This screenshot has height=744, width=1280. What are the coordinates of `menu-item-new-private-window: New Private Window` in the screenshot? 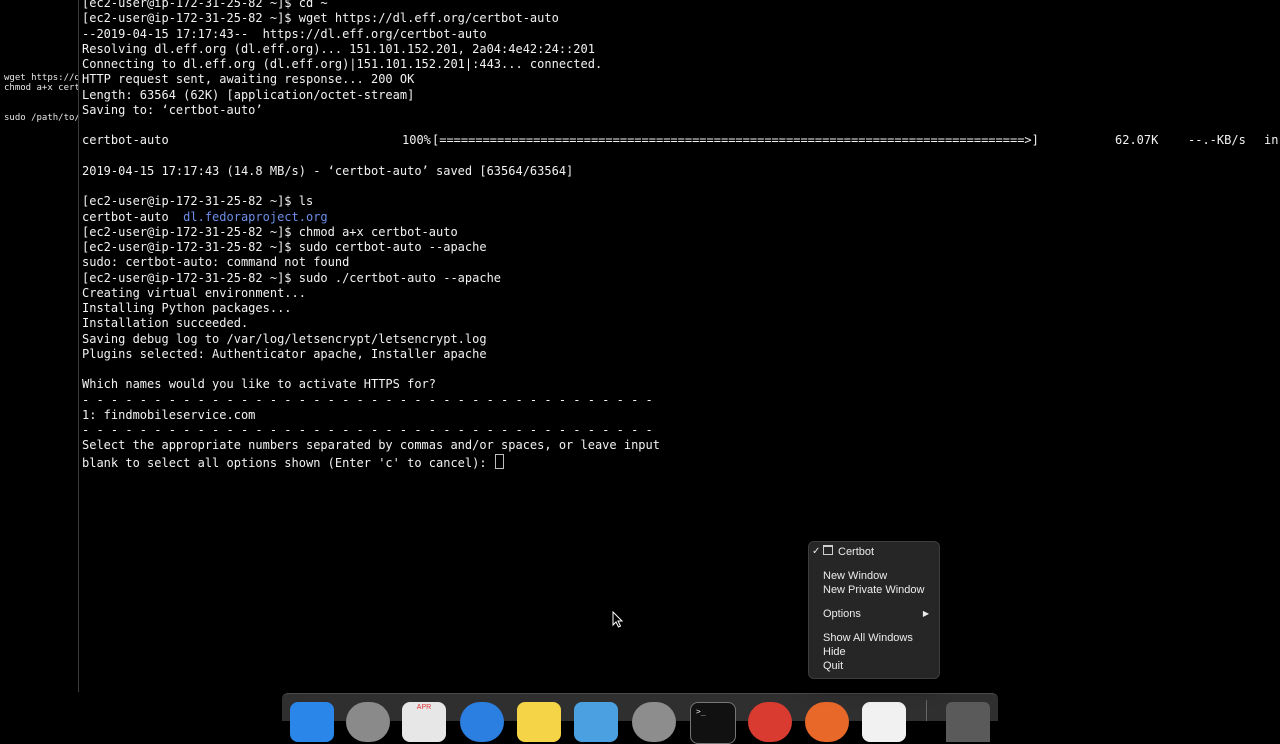 It's located at (878, 590).